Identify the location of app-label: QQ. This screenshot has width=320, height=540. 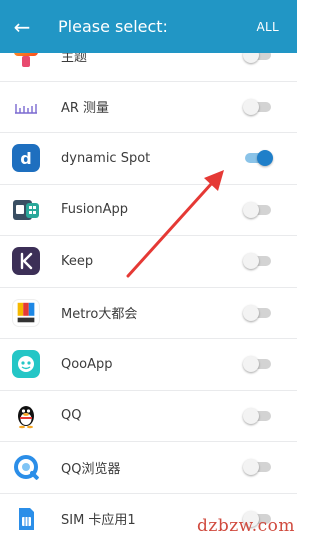
(71, 416).